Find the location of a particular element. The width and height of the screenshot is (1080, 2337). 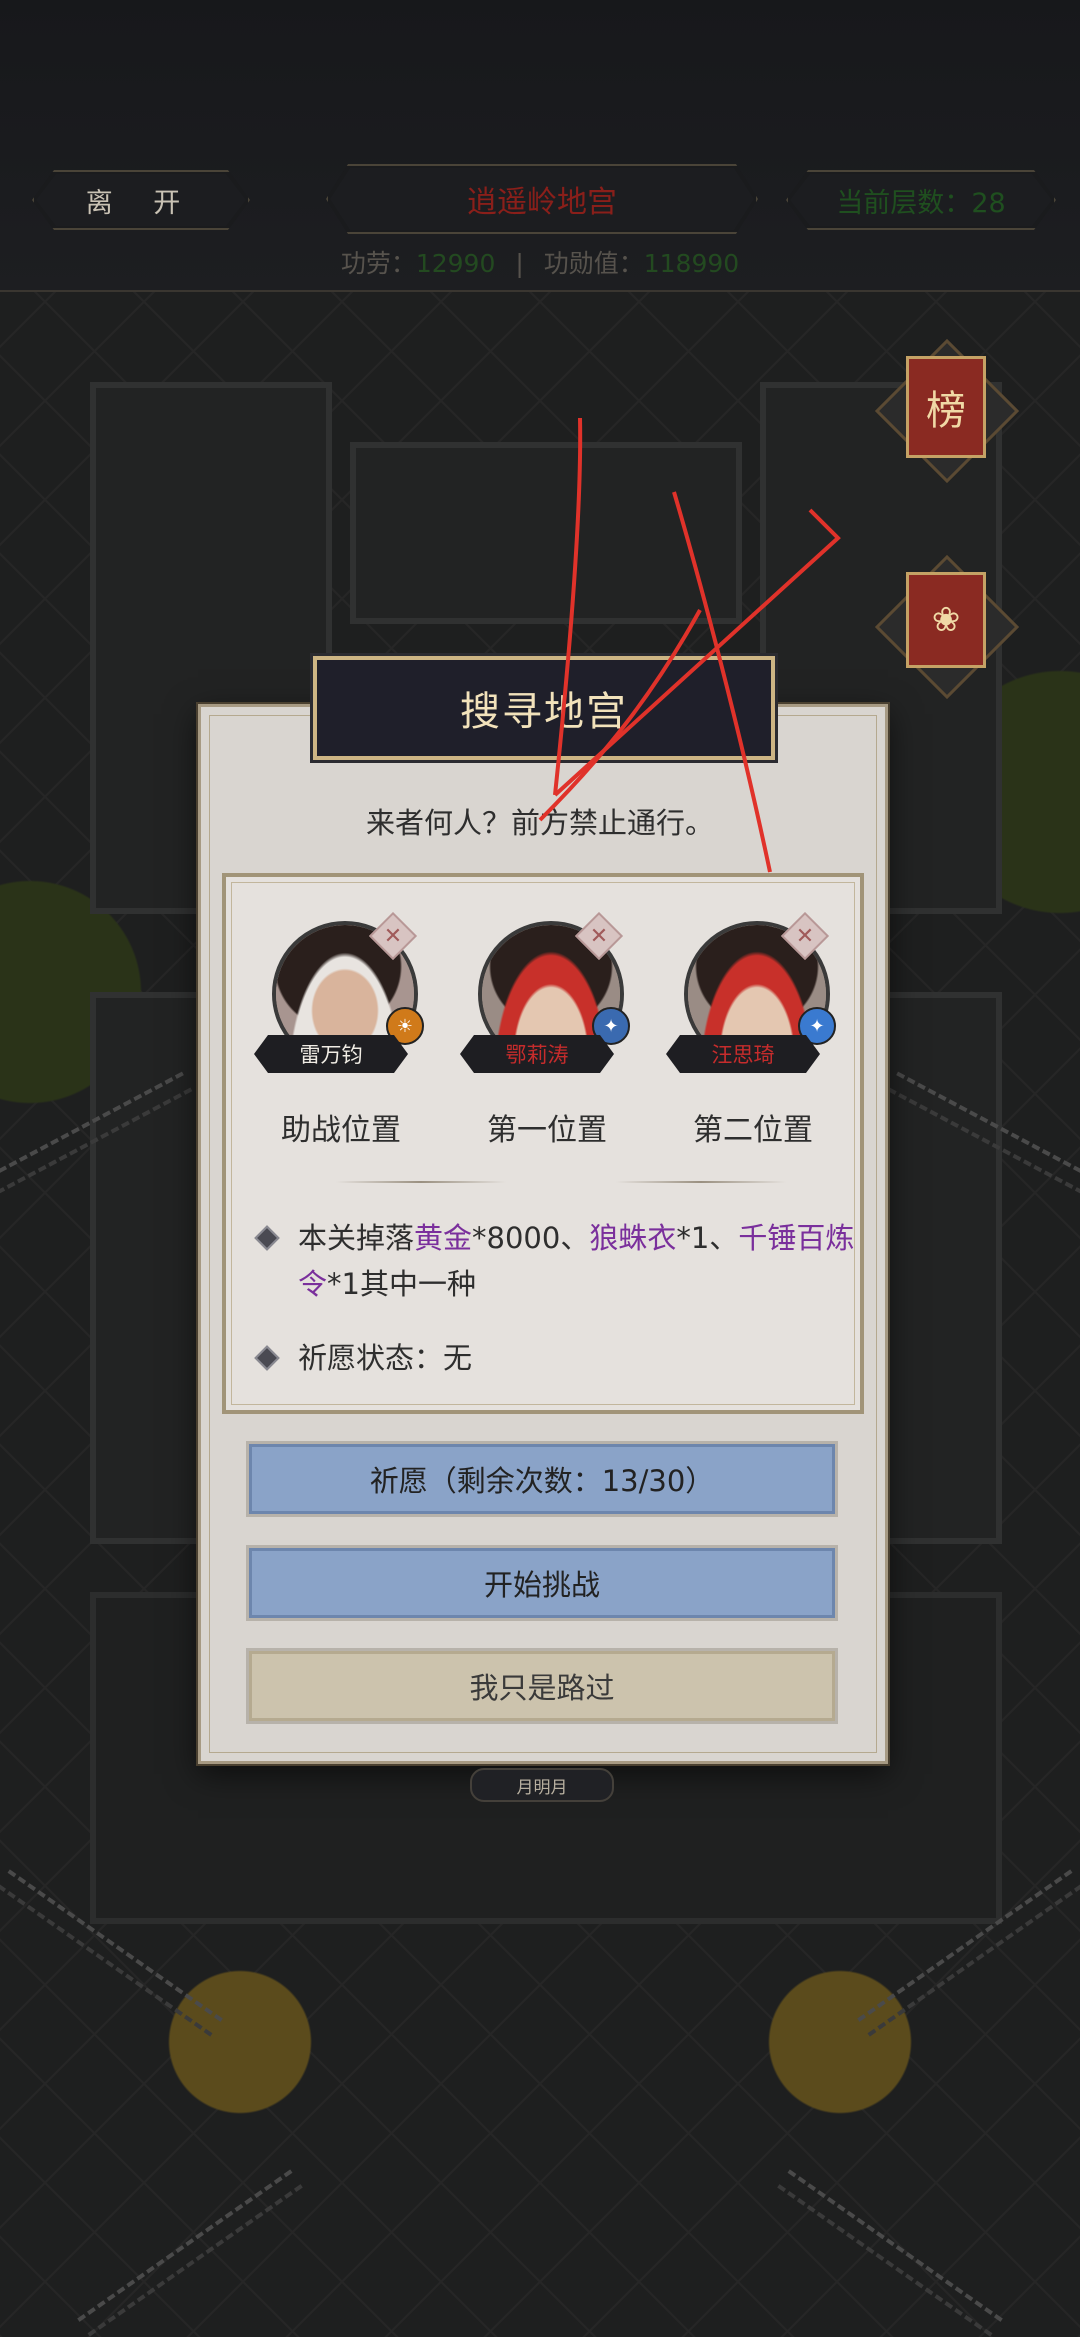

challenge-button-label: 开始挑战 is located at coordinates (541, 1585).